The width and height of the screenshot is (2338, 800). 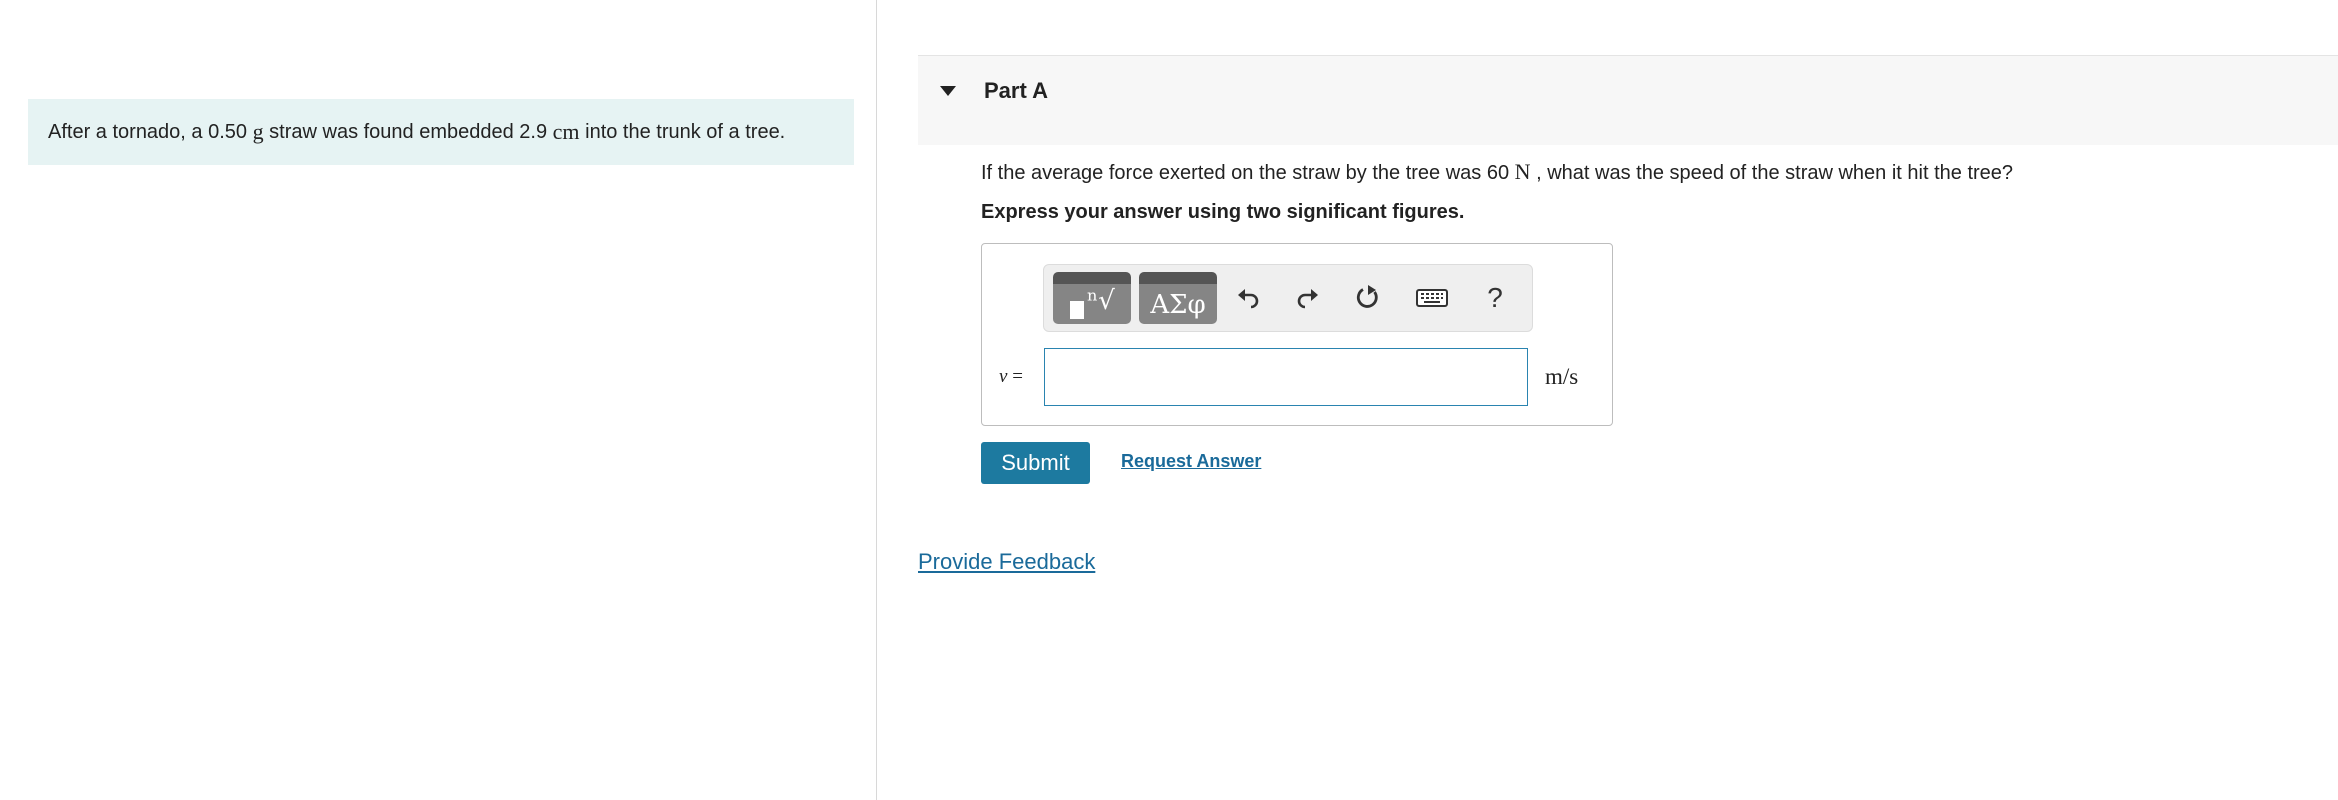 What do you see at coordinates (1003, 376) in the screenshot?
I see `variable-symbol: v` at bounding box center [1003, 376].